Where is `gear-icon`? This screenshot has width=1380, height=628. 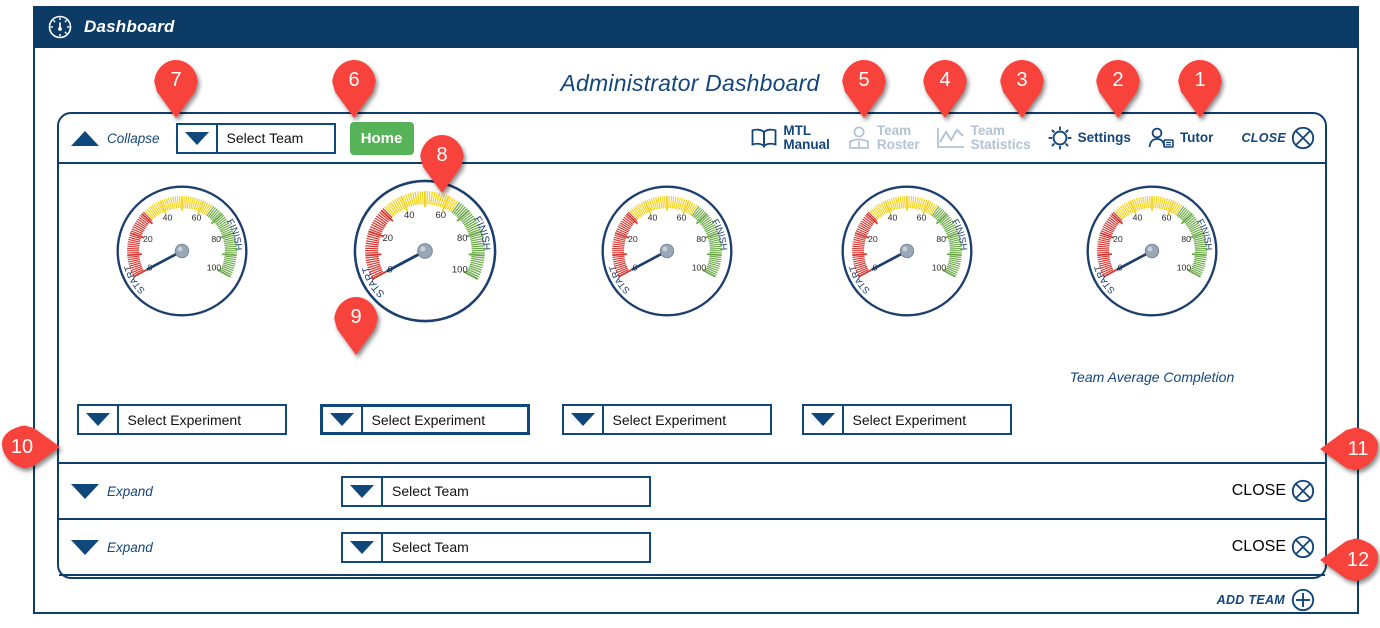 gear-icon is located at coordinates (1060, 138).